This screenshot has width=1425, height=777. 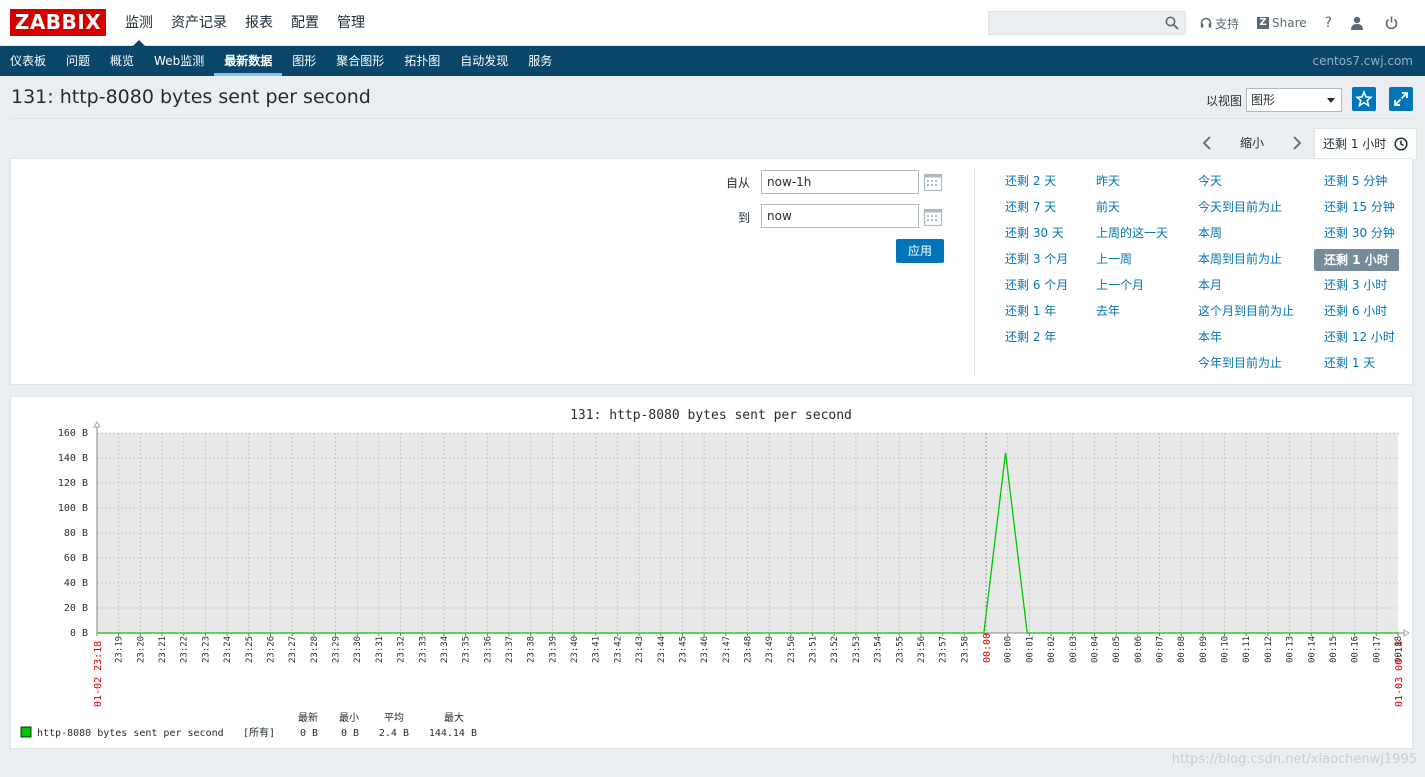 What do you see at coordinates (248, 61) in the screenshot?
I see `sub-menu-item: 最新数据` at bounding box center [248, 61].